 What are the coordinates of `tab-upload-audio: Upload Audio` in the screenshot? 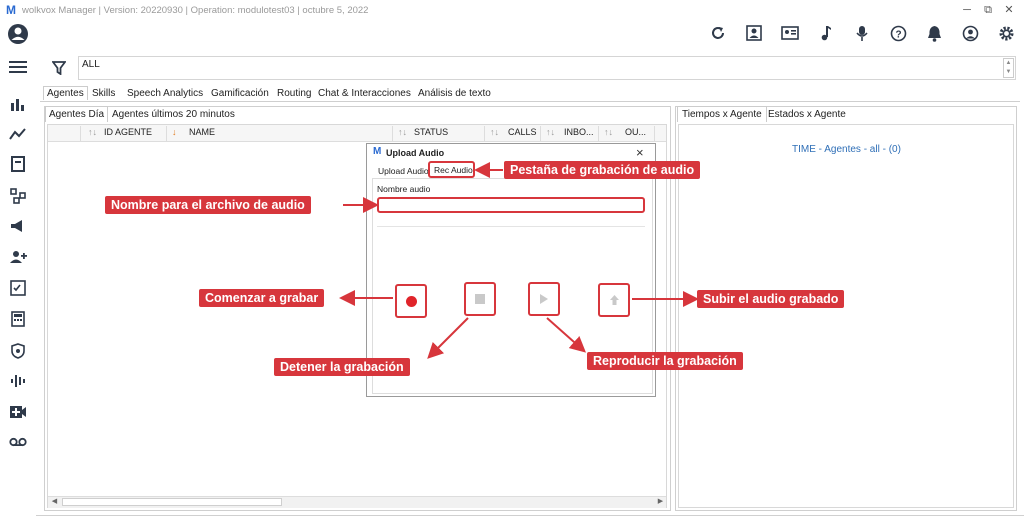 It's located at (403, 171).